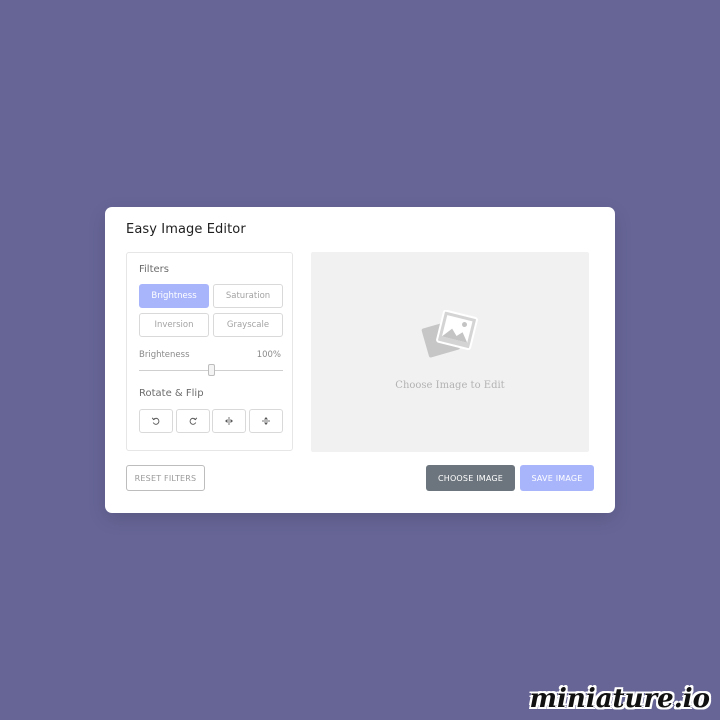 This screenshot has height=720, width=720. I want to click on rotate-right-button, so click(193, 421).